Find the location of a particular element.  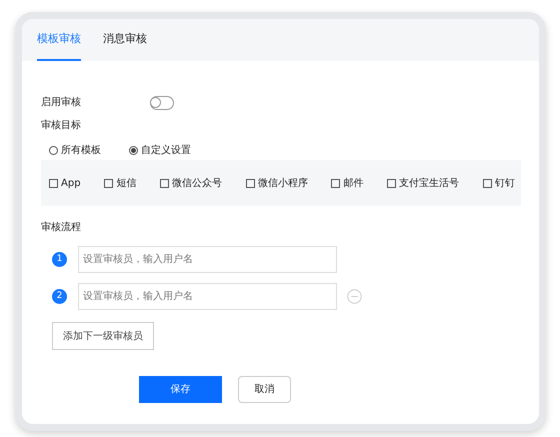

cancel-button: 取消 is located at coordinates (264, 389).